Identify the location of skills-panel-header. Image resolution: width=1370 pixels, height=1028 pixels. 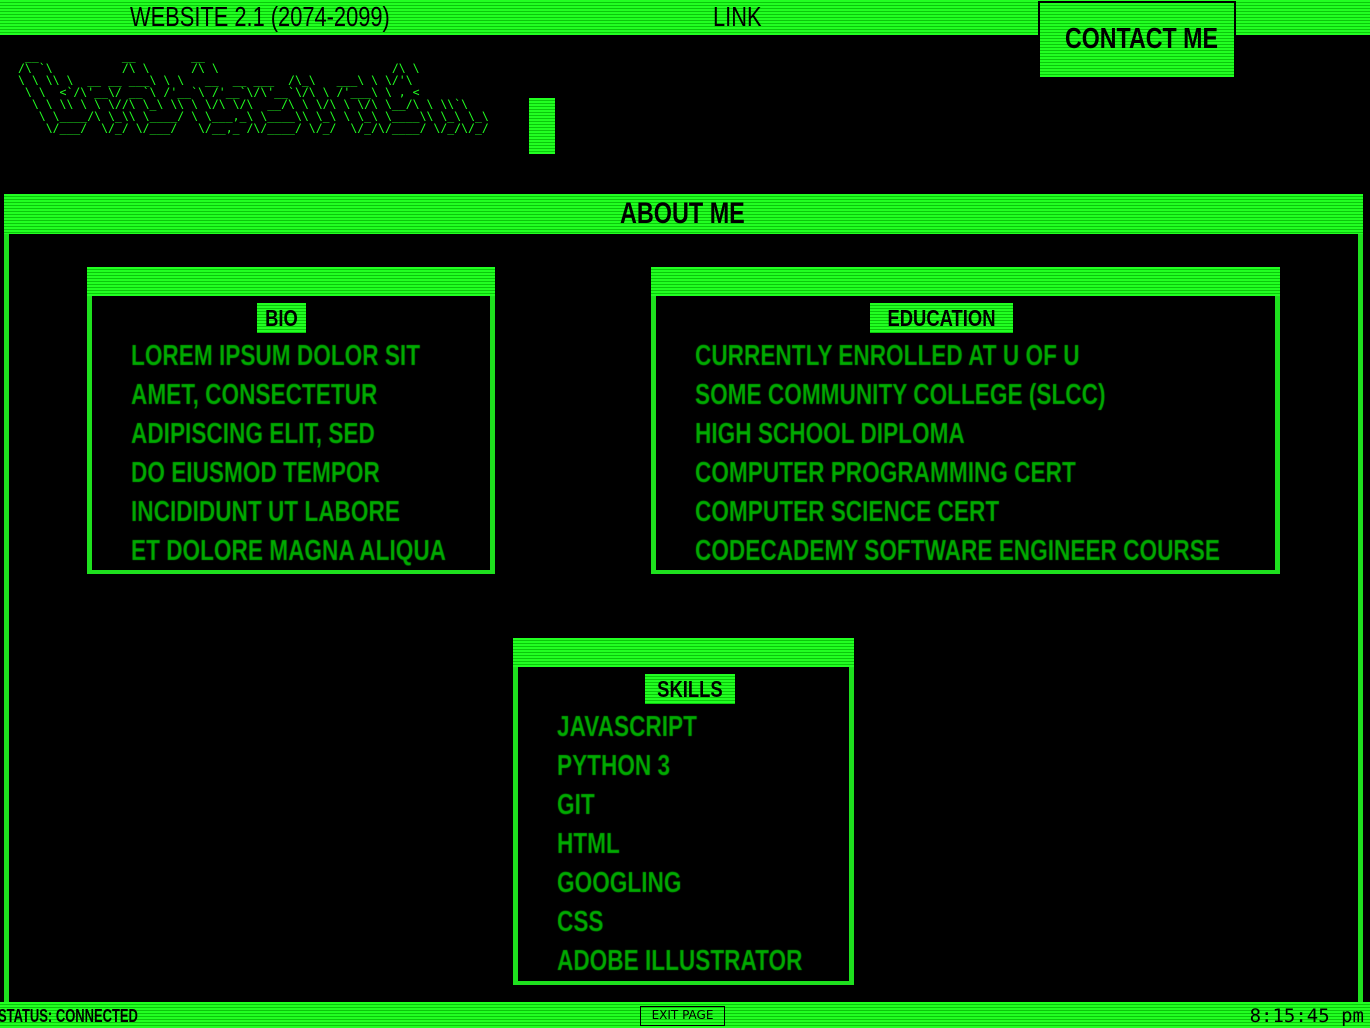
(683, 652).